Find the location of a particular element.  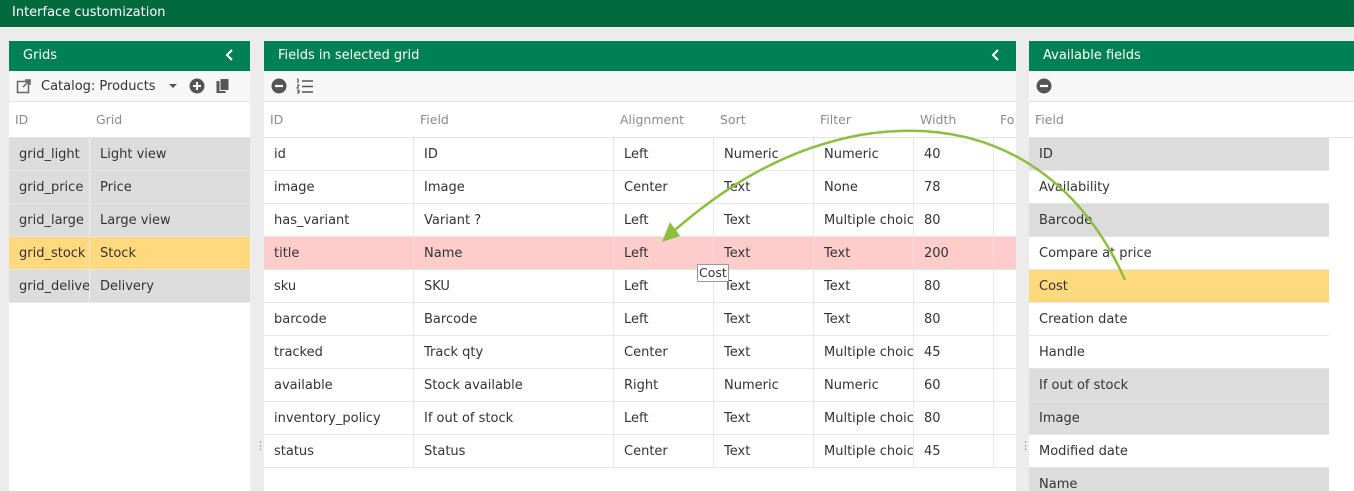

table-row: id ID Left Numeric Numeric 40 is located at coordinates (640, 154).